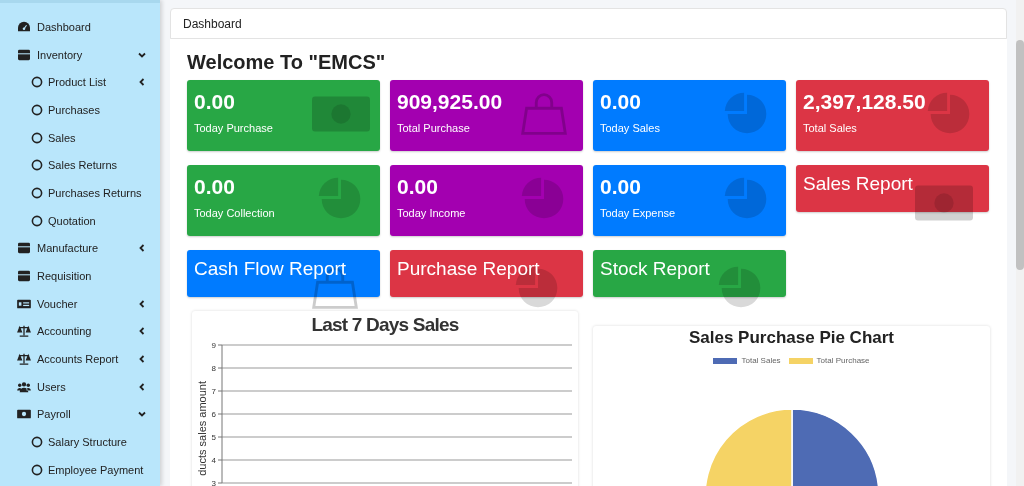 This screenshot has height=486, width=1024. Describe the element at coordinates (689, 200) in the screenshot. I see `stat-tile: 0.00 Today Expense` at that location.